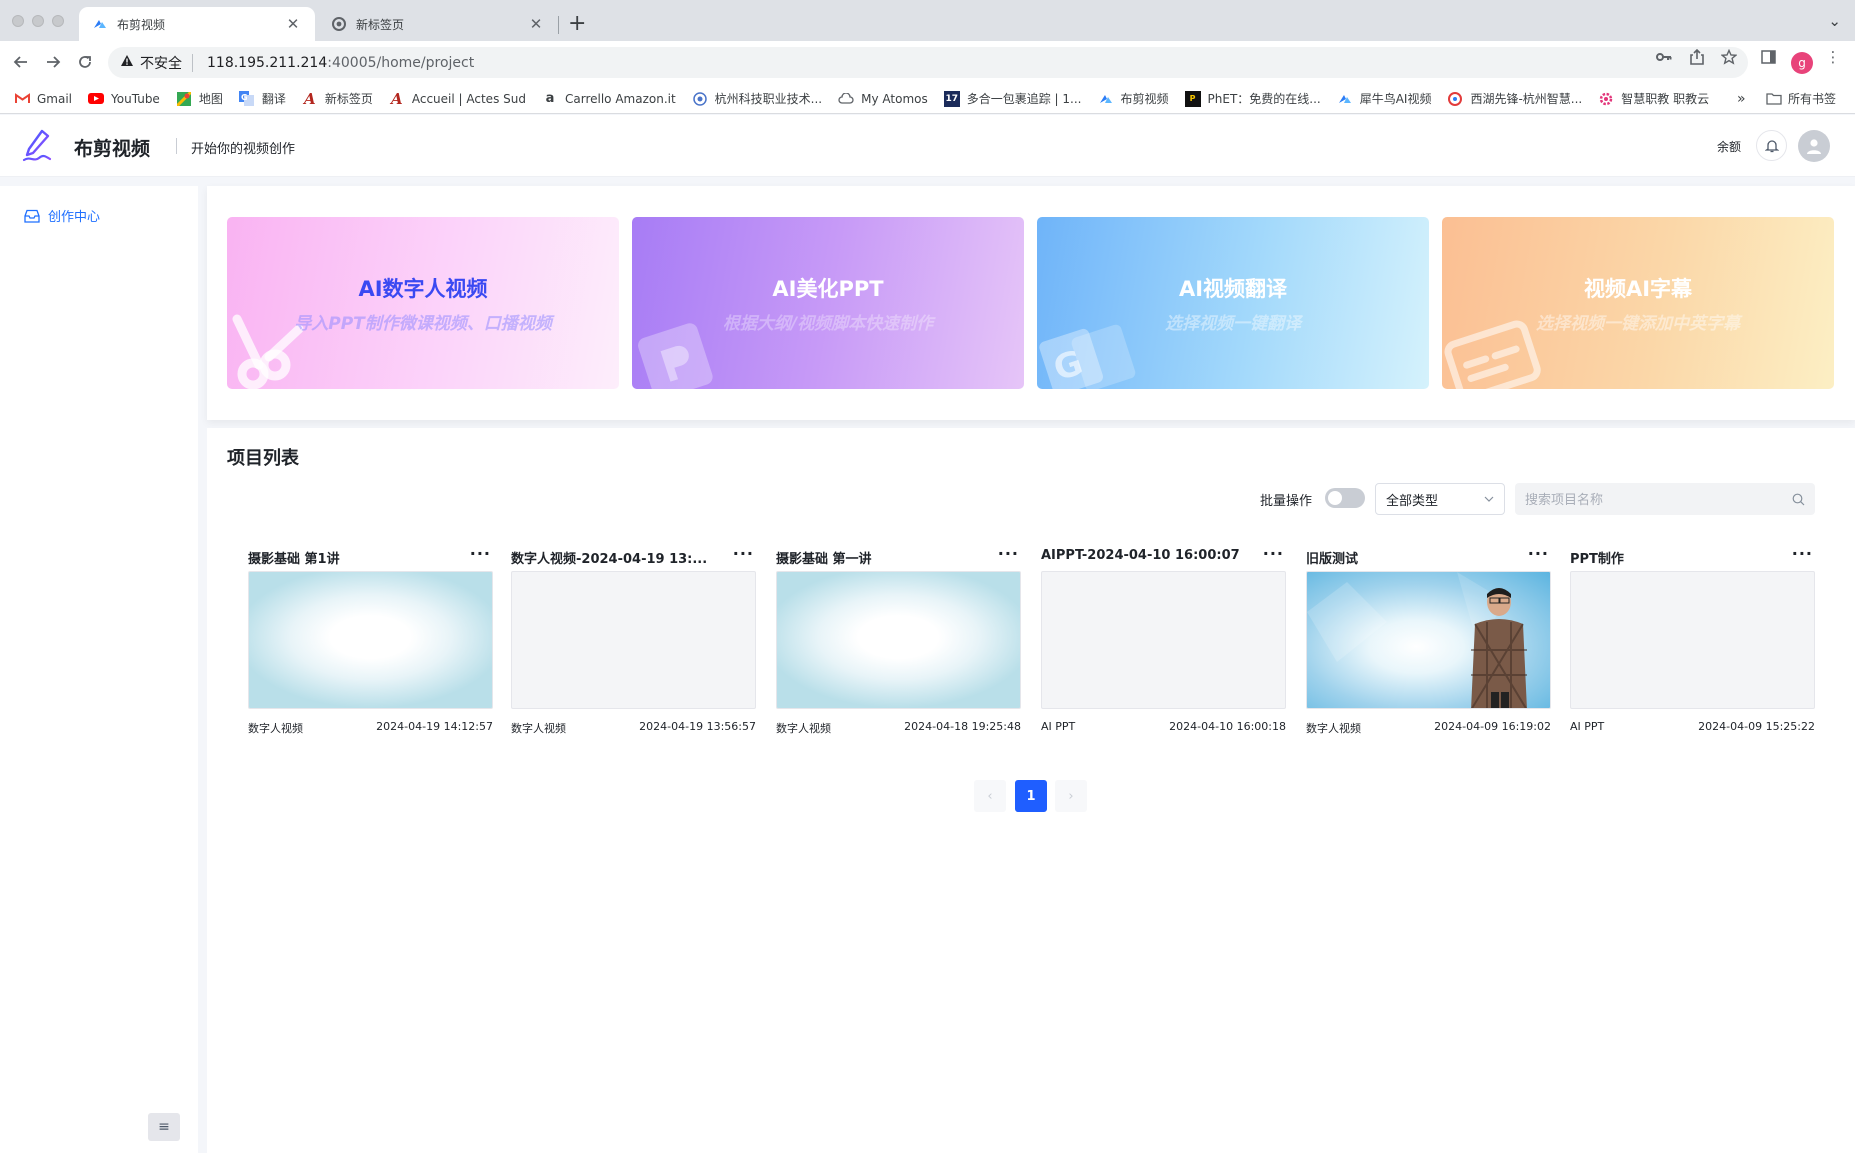  Describe the element at coordinates (1133, 98) in the screenshot. I see `bookmark-bujian: 布剪视频` at that location.